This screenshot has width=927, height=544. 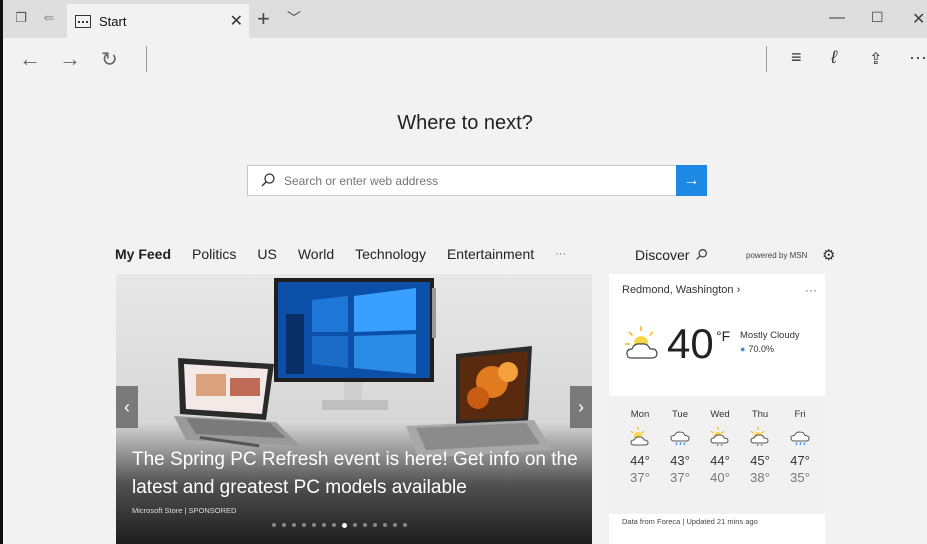 I want to click on hub-icon: ≡, so click(x=796, y=57).